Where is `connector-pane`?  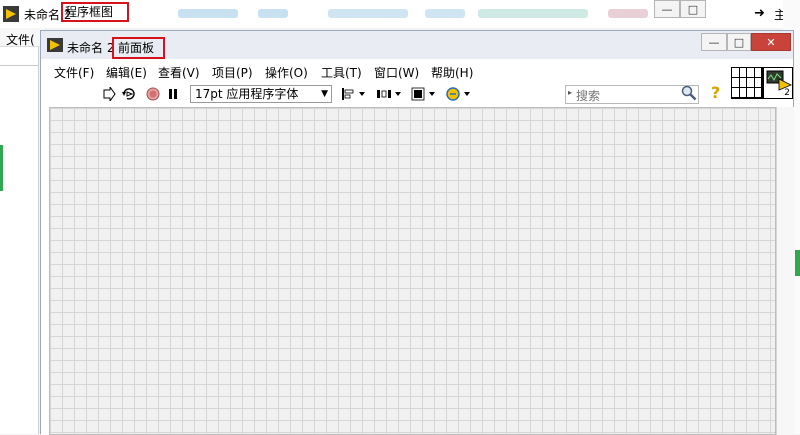
connector-pane is located at coordinates (747, 83).